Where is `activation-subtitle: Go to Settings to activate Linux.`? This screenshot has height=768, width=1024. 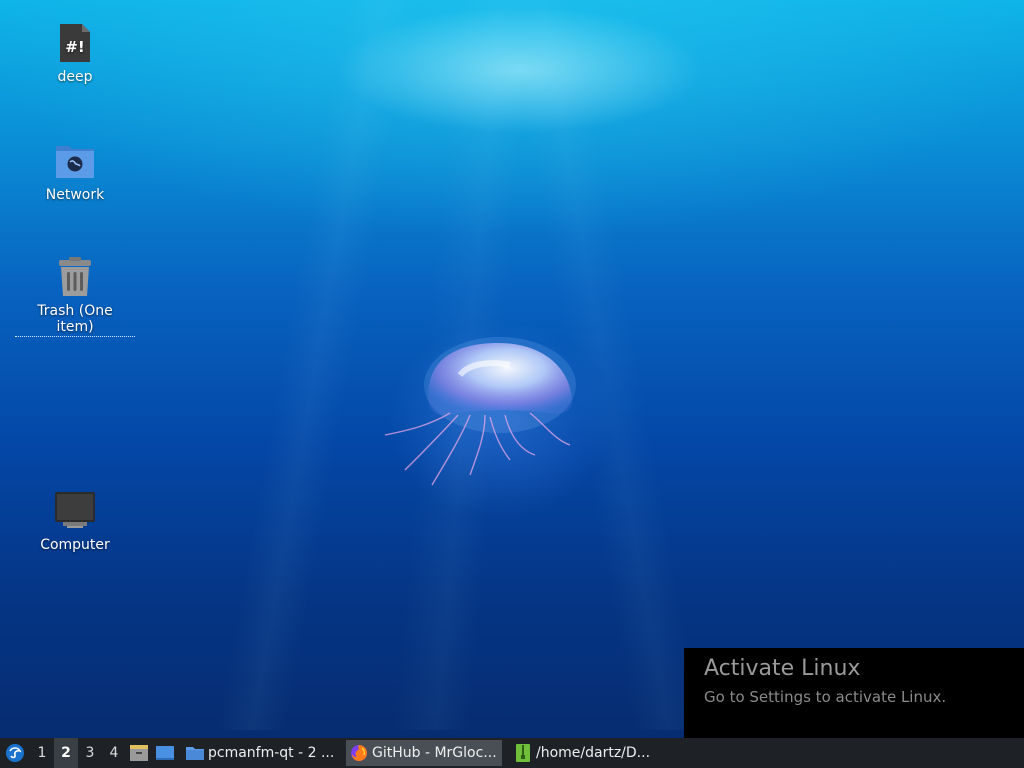 activation-subtitle: Go to Settings to activate Linux. is located at coordinates (825, 697).